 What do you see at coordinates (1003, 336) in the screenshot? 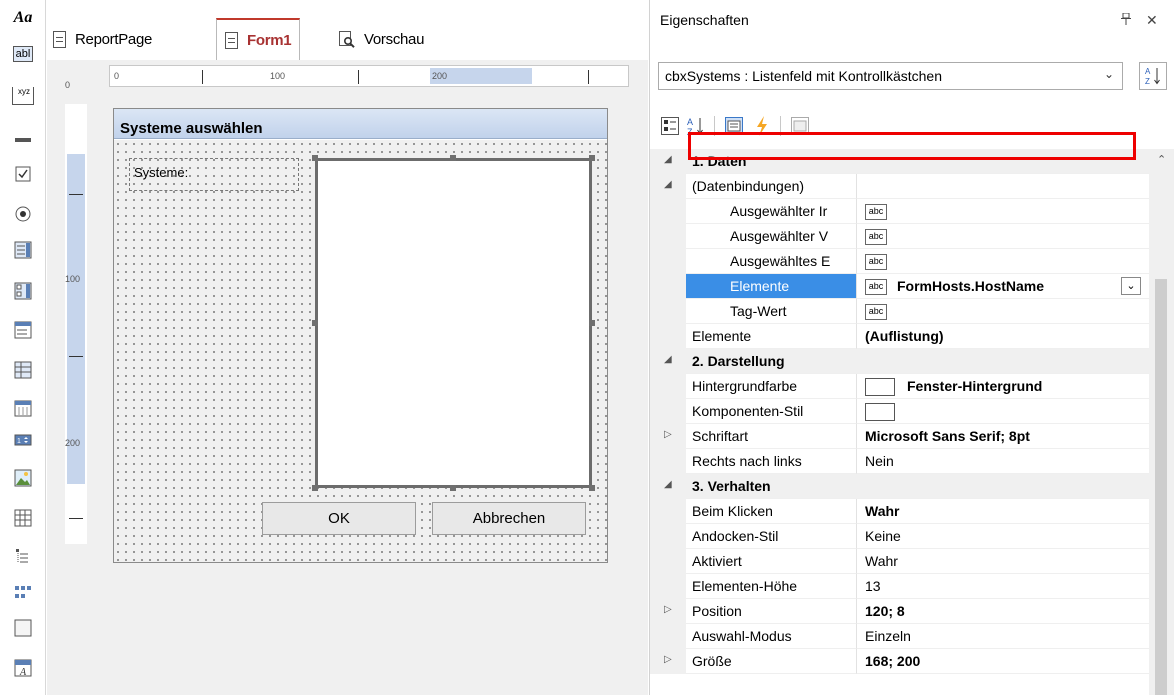
I see `property-value: (Auflistung)` at bounding box center [1003, 336].